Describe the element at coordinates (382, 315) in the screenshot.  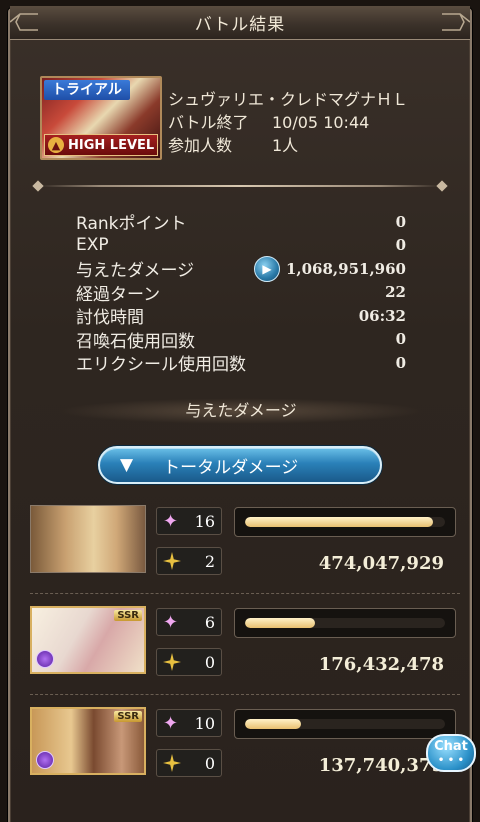
I see `stat-value: 06:32` at that location.